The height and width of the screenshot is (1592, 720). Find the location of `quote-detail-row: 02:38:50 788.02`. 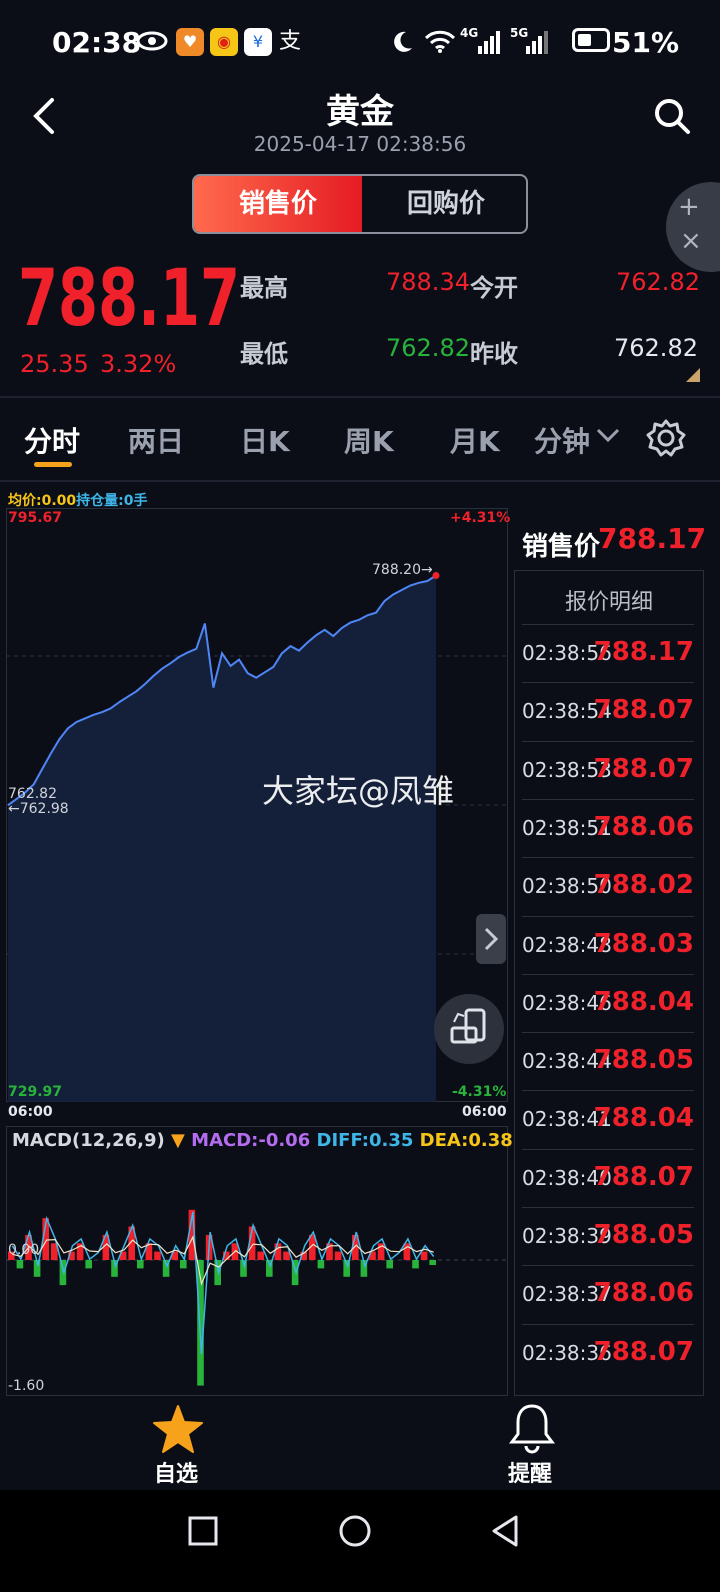

quote-detail-row: 02:38:50 788.02 is located at coordinates (608, 886).